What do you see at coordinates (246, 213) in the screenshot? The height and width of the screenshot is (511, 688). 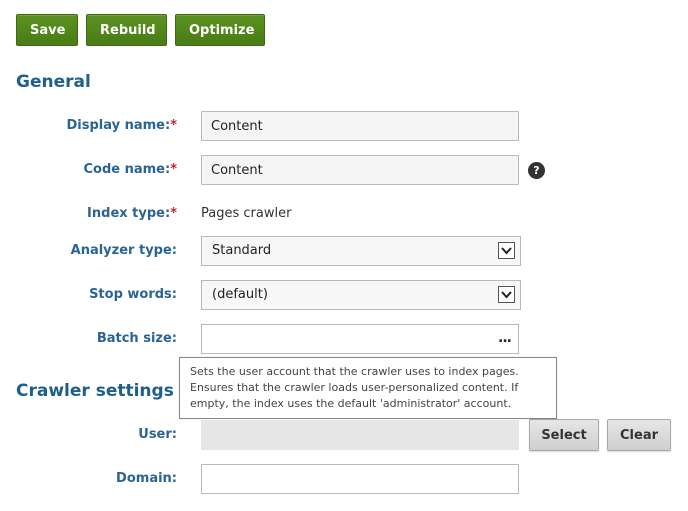 I see `index-type-value: Pages crawler` at bounding box center [246, 213].